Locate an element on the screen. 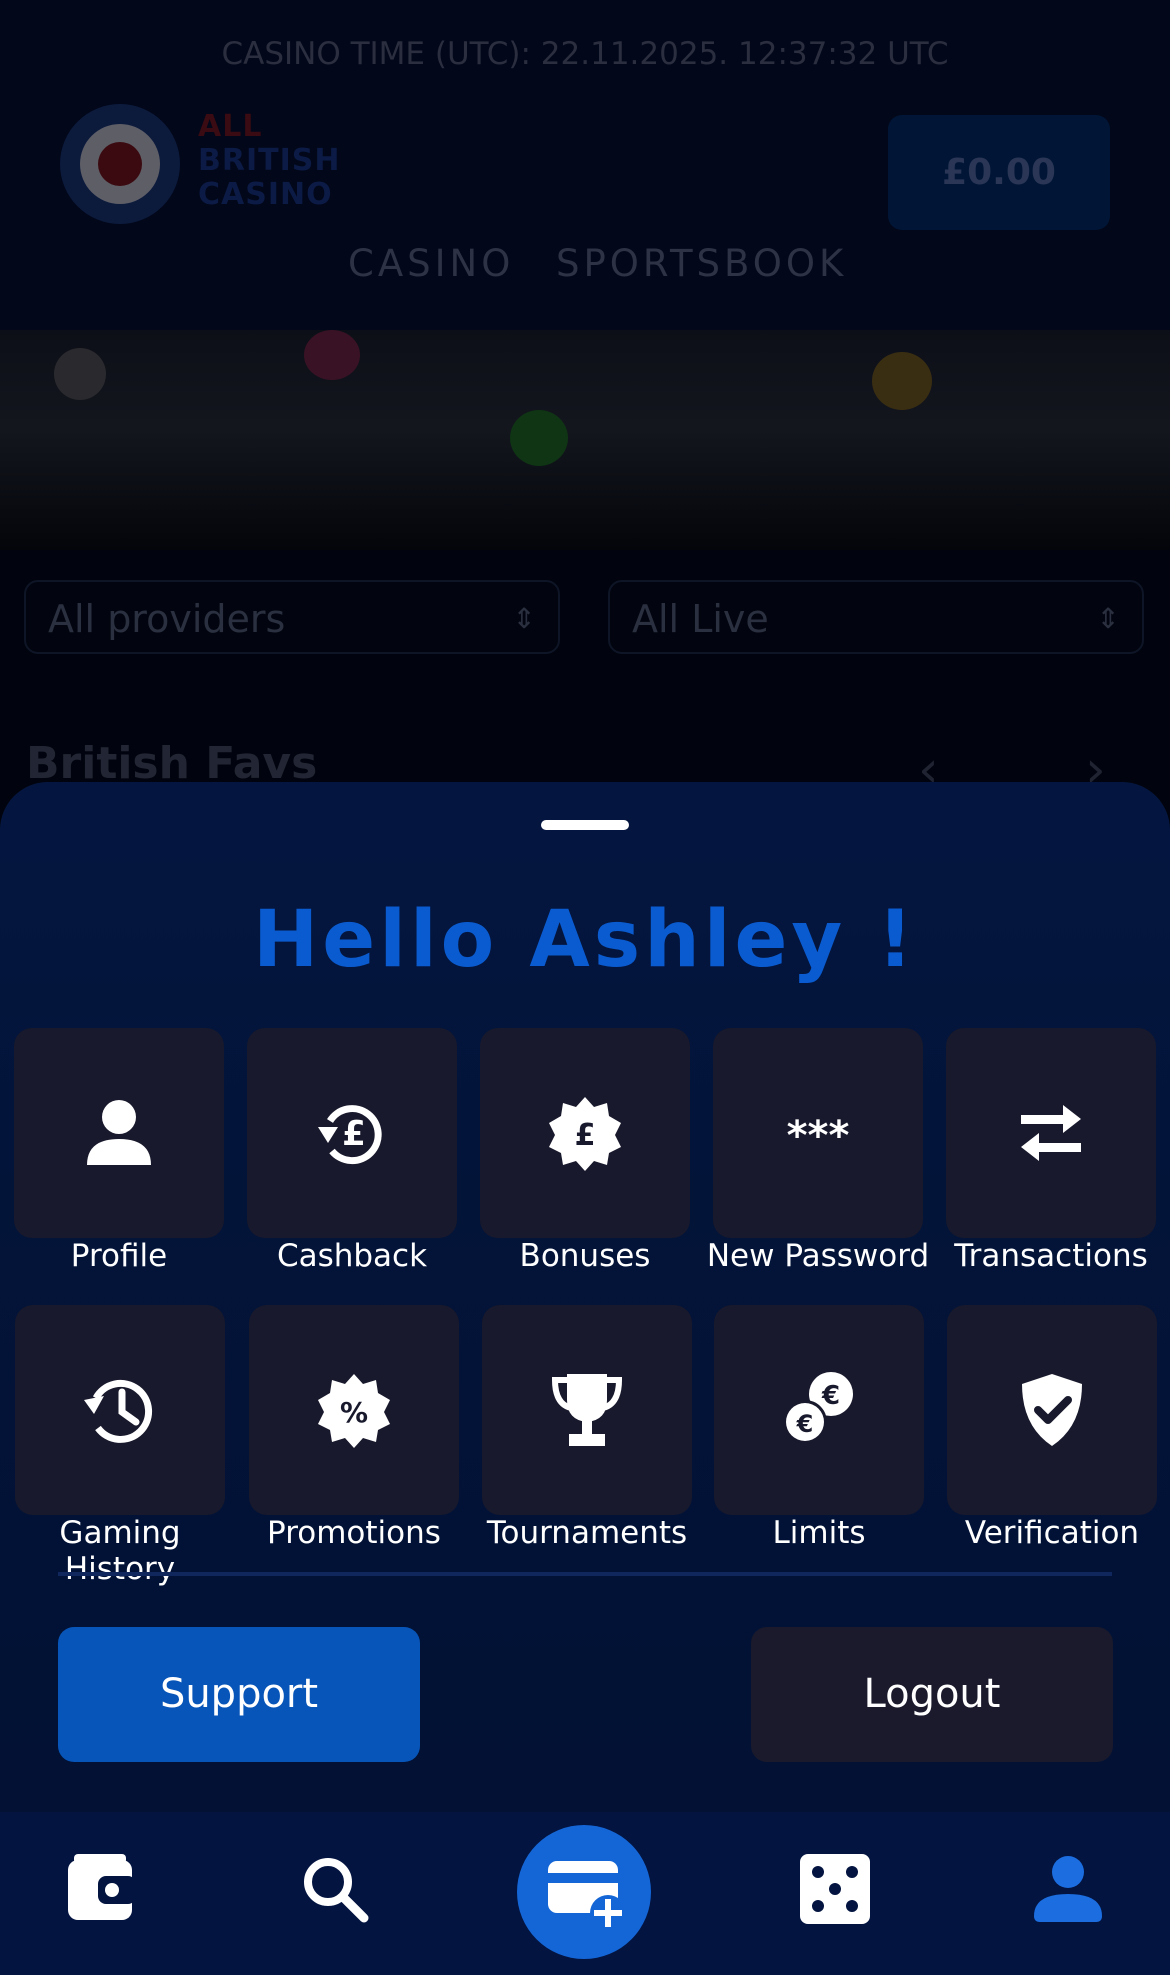  greeting: Hello Ashley ! is located at coordinates (585, 940).